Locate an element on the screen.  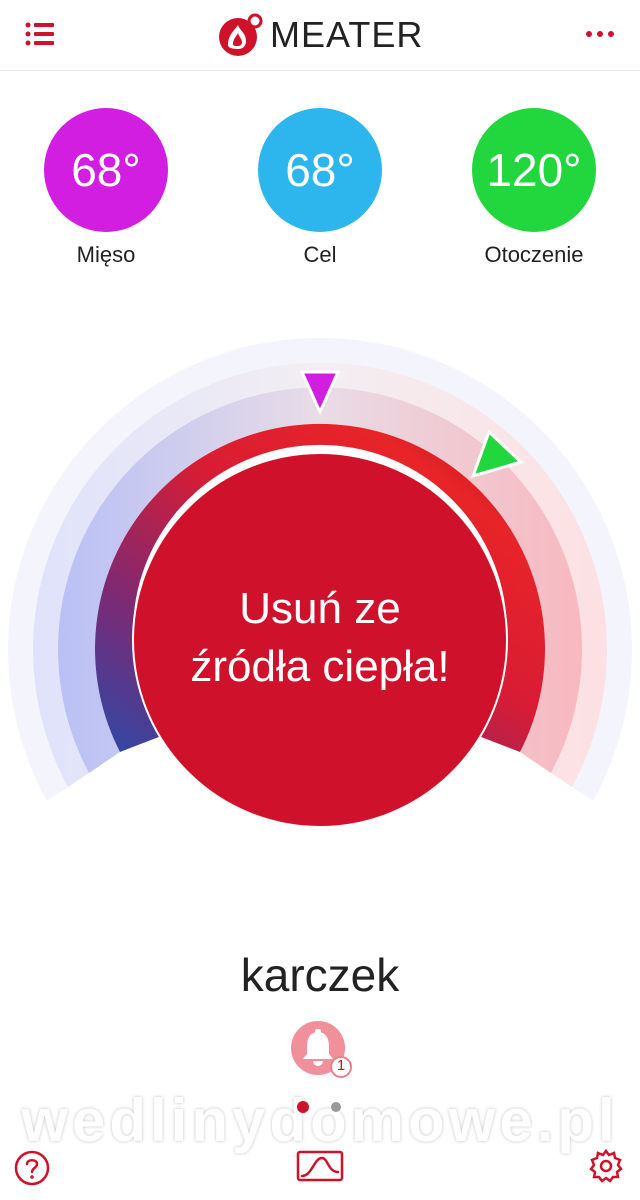
page-dot-inactive is located at coordinates (336, 1107).